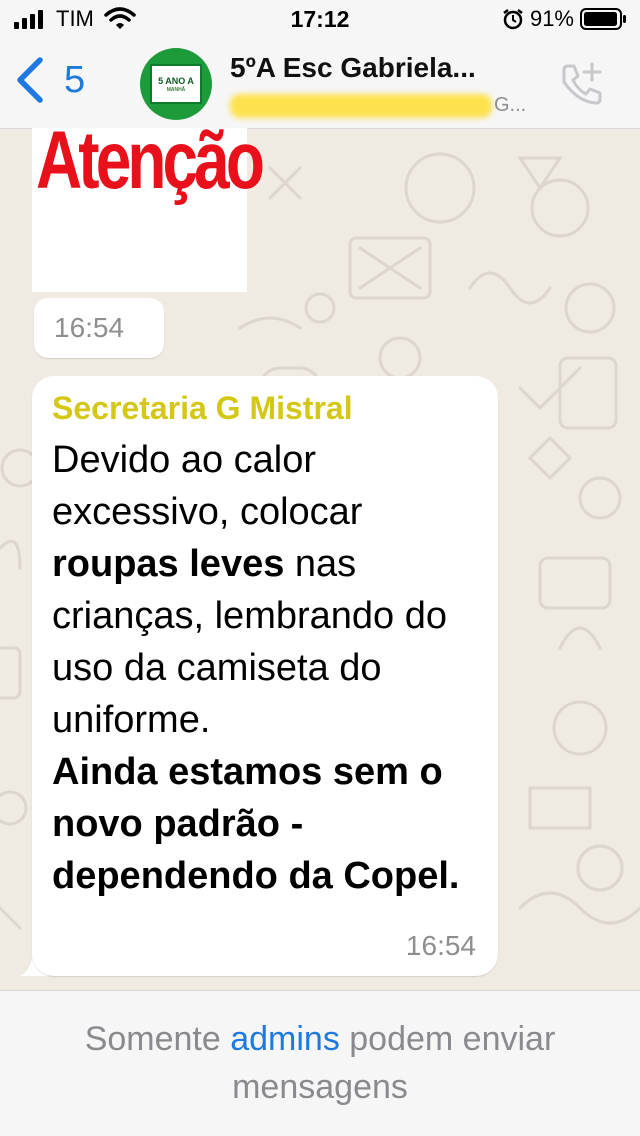  Describe the element at coordinates (75, 79) in the screenshot. I see `unread-count: 5` at that location.